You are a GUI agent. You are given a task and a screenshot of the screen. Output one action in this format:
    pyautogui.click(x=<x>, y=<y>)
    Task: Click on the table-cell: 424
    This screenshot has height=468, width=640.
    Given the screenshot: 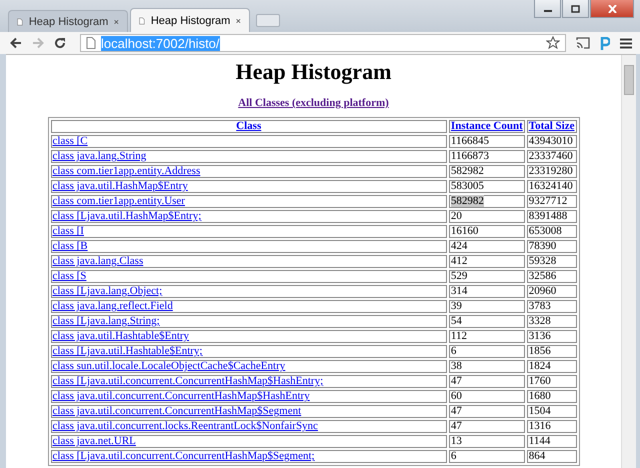 What is the action you would take?
    pyautogui.click(x=486, y=246)
    